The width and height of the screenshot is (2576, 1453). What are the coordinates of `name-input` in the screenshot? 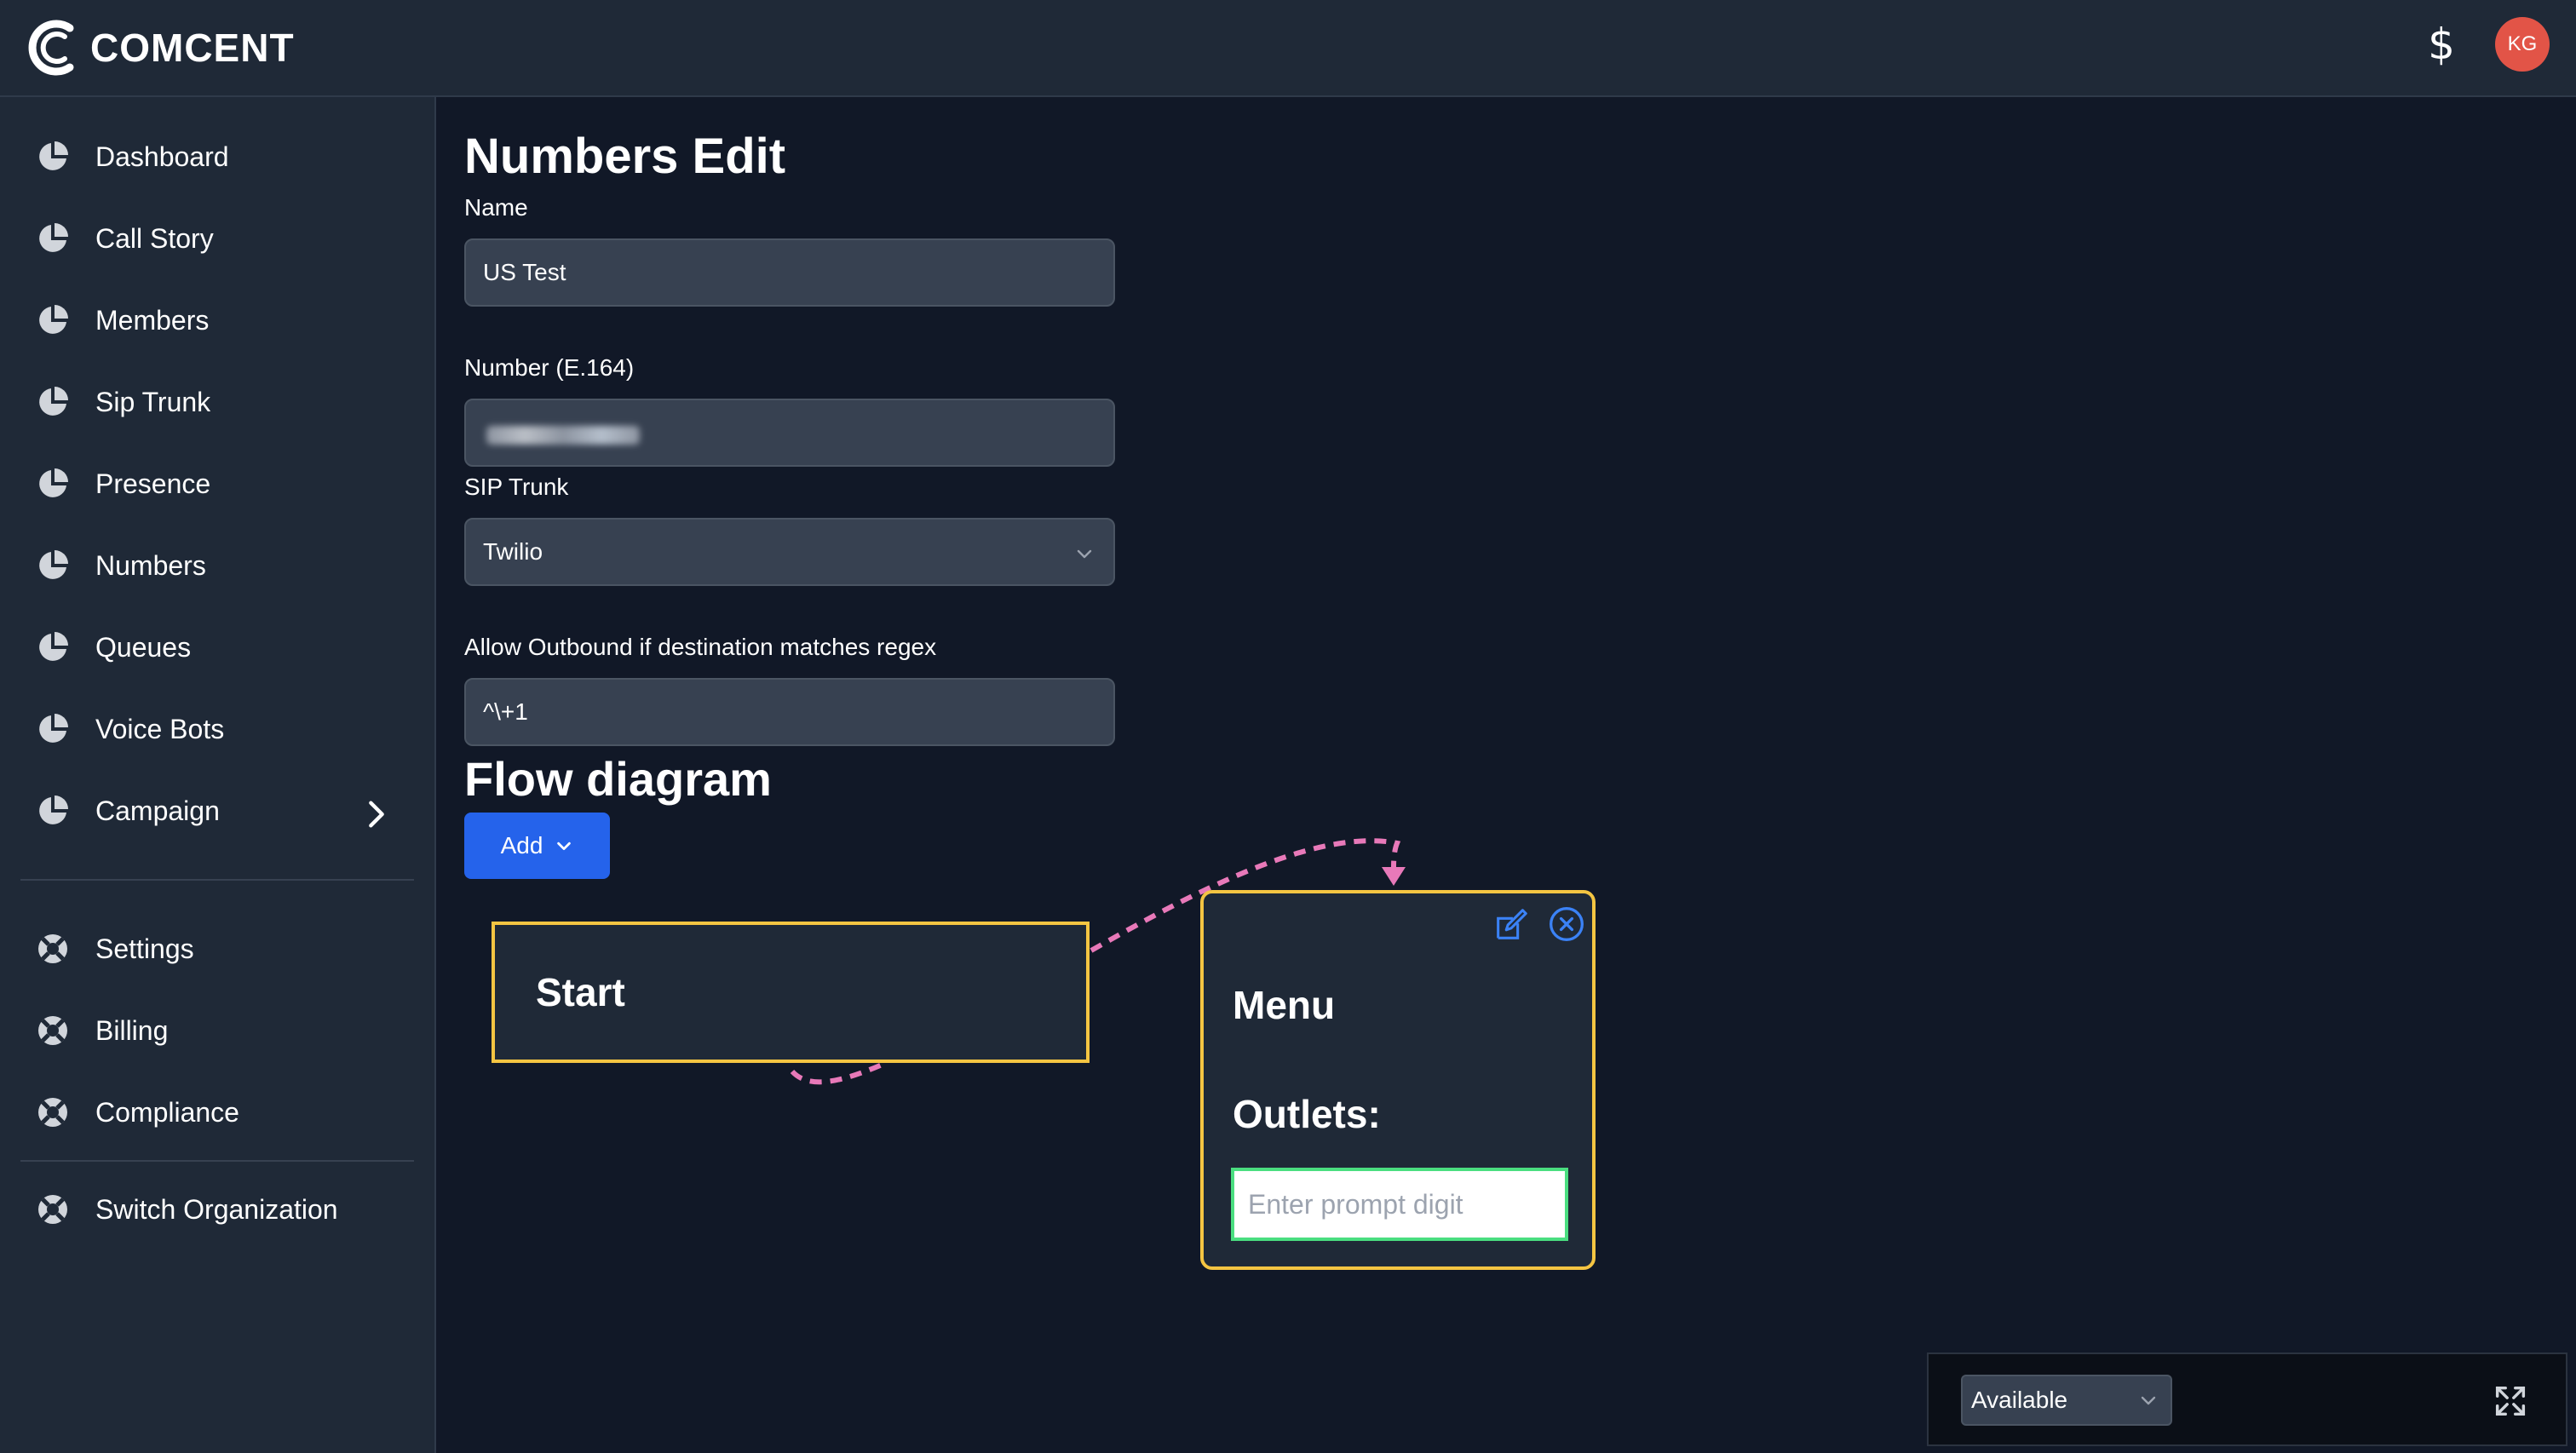 It's located at (789, 272).